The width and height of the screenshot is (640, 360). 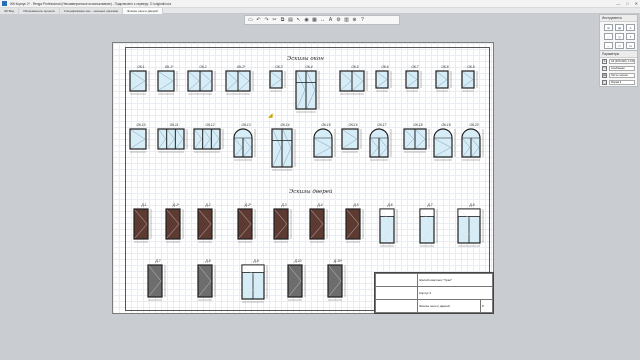 What do you see at coordinates (322, 20) in the screenshot?
I see `dimension-icon: ↔` at bounding box center [322, 20].